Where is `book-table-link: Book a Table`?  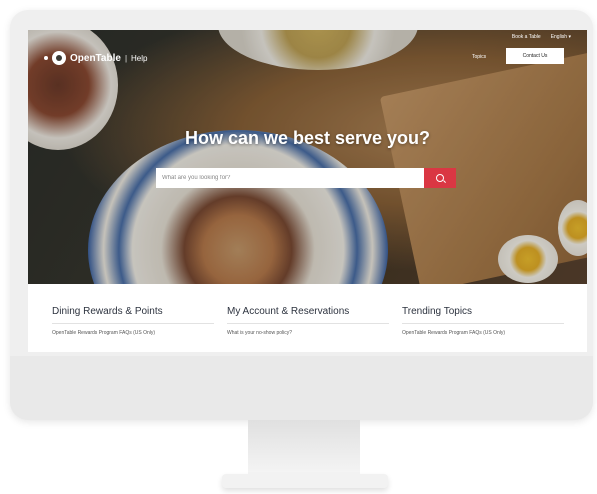
book-table-link: Book a Table is located at coordinates (526, 37).